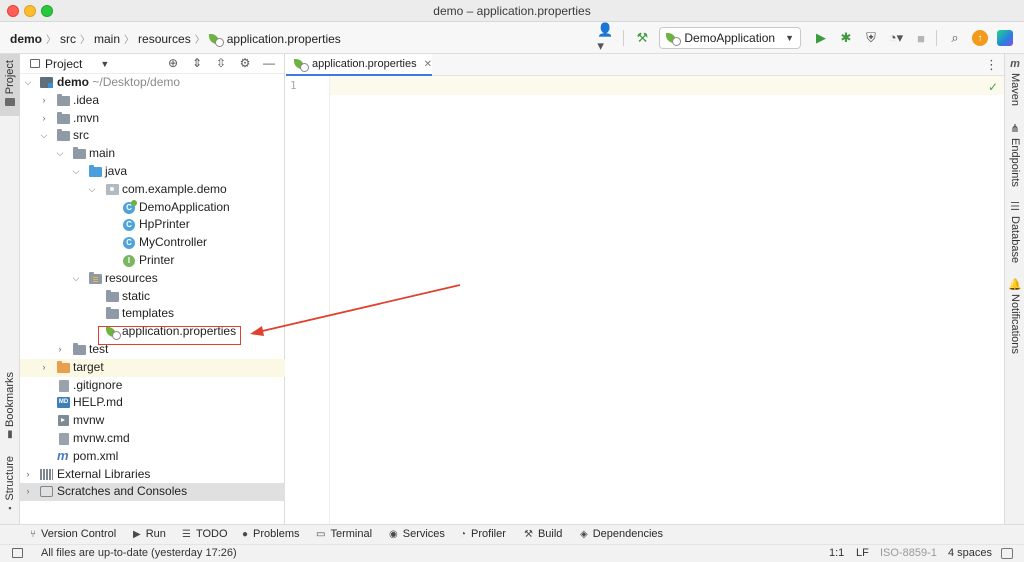 The width and height of the screenshot is (1024, 562). What do you see at coordinates (836, 553) in the screenshot?
I see `caret-position: 1:1` at bounding box center [836, 553].